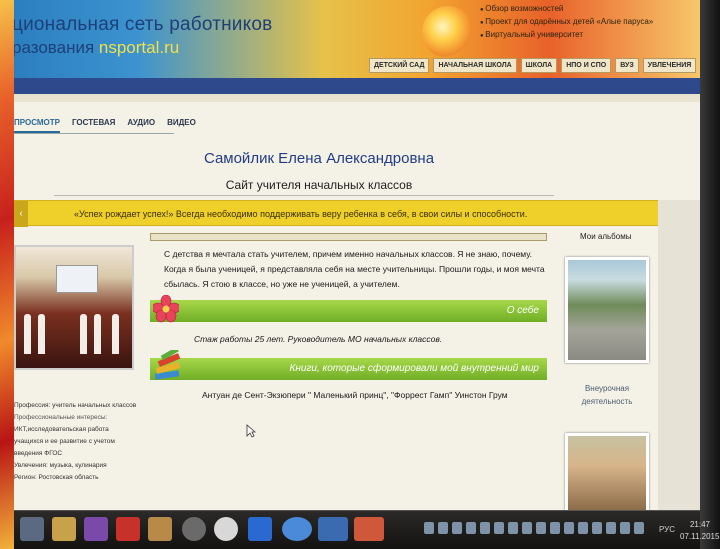 The image size is (720, 549). Describe the element at coordinates (181, 125) in the screenshot. I see `tab-video: ВИДЕО` at that location.